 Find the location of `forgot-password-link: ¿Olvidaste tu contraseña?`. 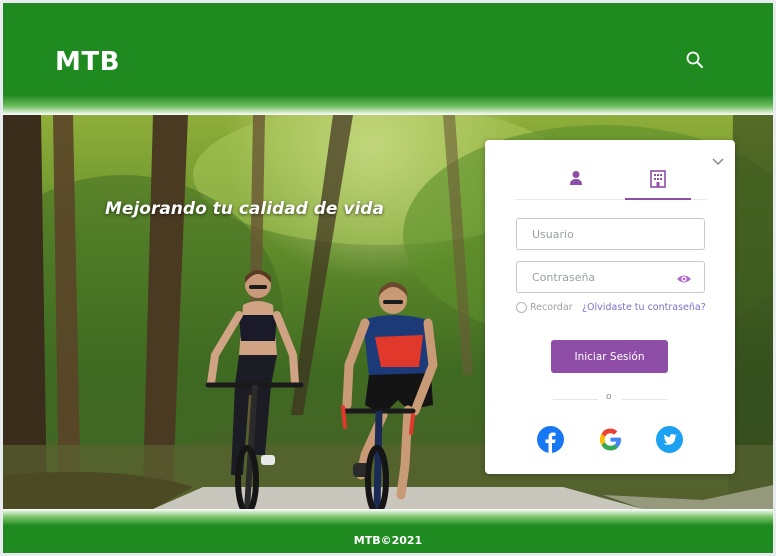

forgot-password-link: ¿Olvidaste tu contraseña? is located at coordinates (644, 307).